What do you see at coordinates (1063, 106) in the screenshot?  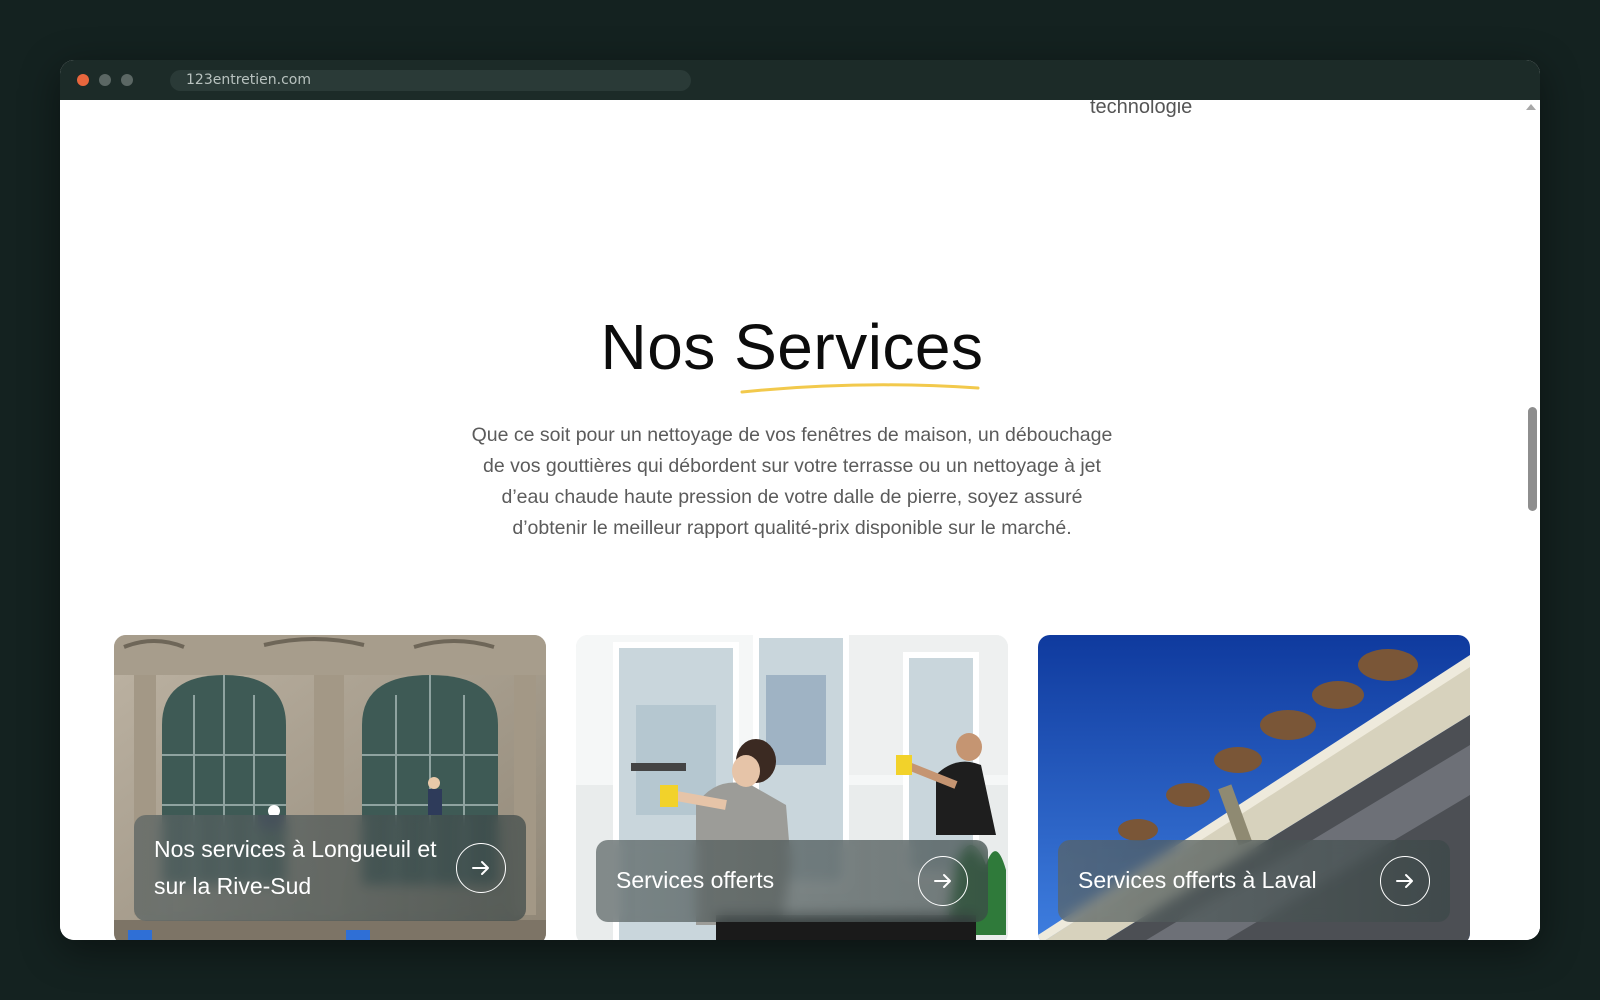 I see `leaf-check-icon` at bounding box center [1063, 106].